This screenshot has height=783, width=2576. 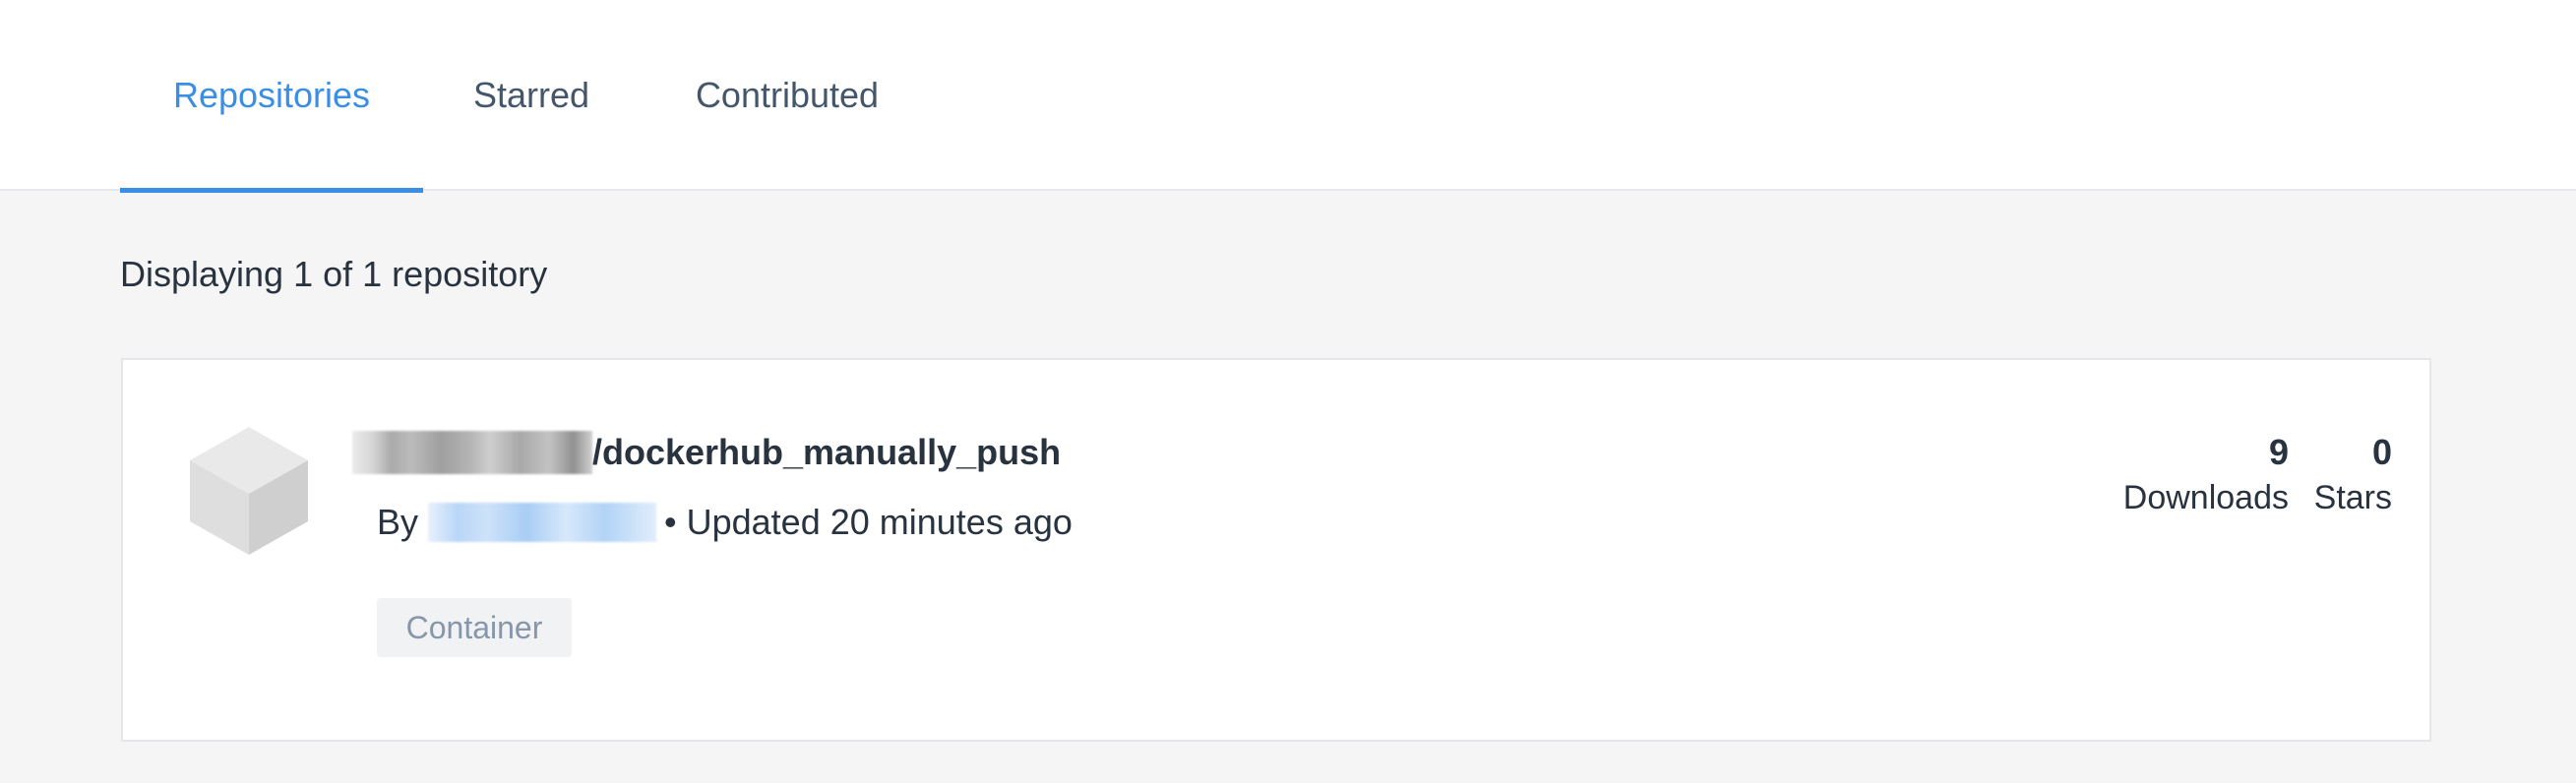 I want to click on tab-repositories-label: Repositories, so click(x=271, y=95).